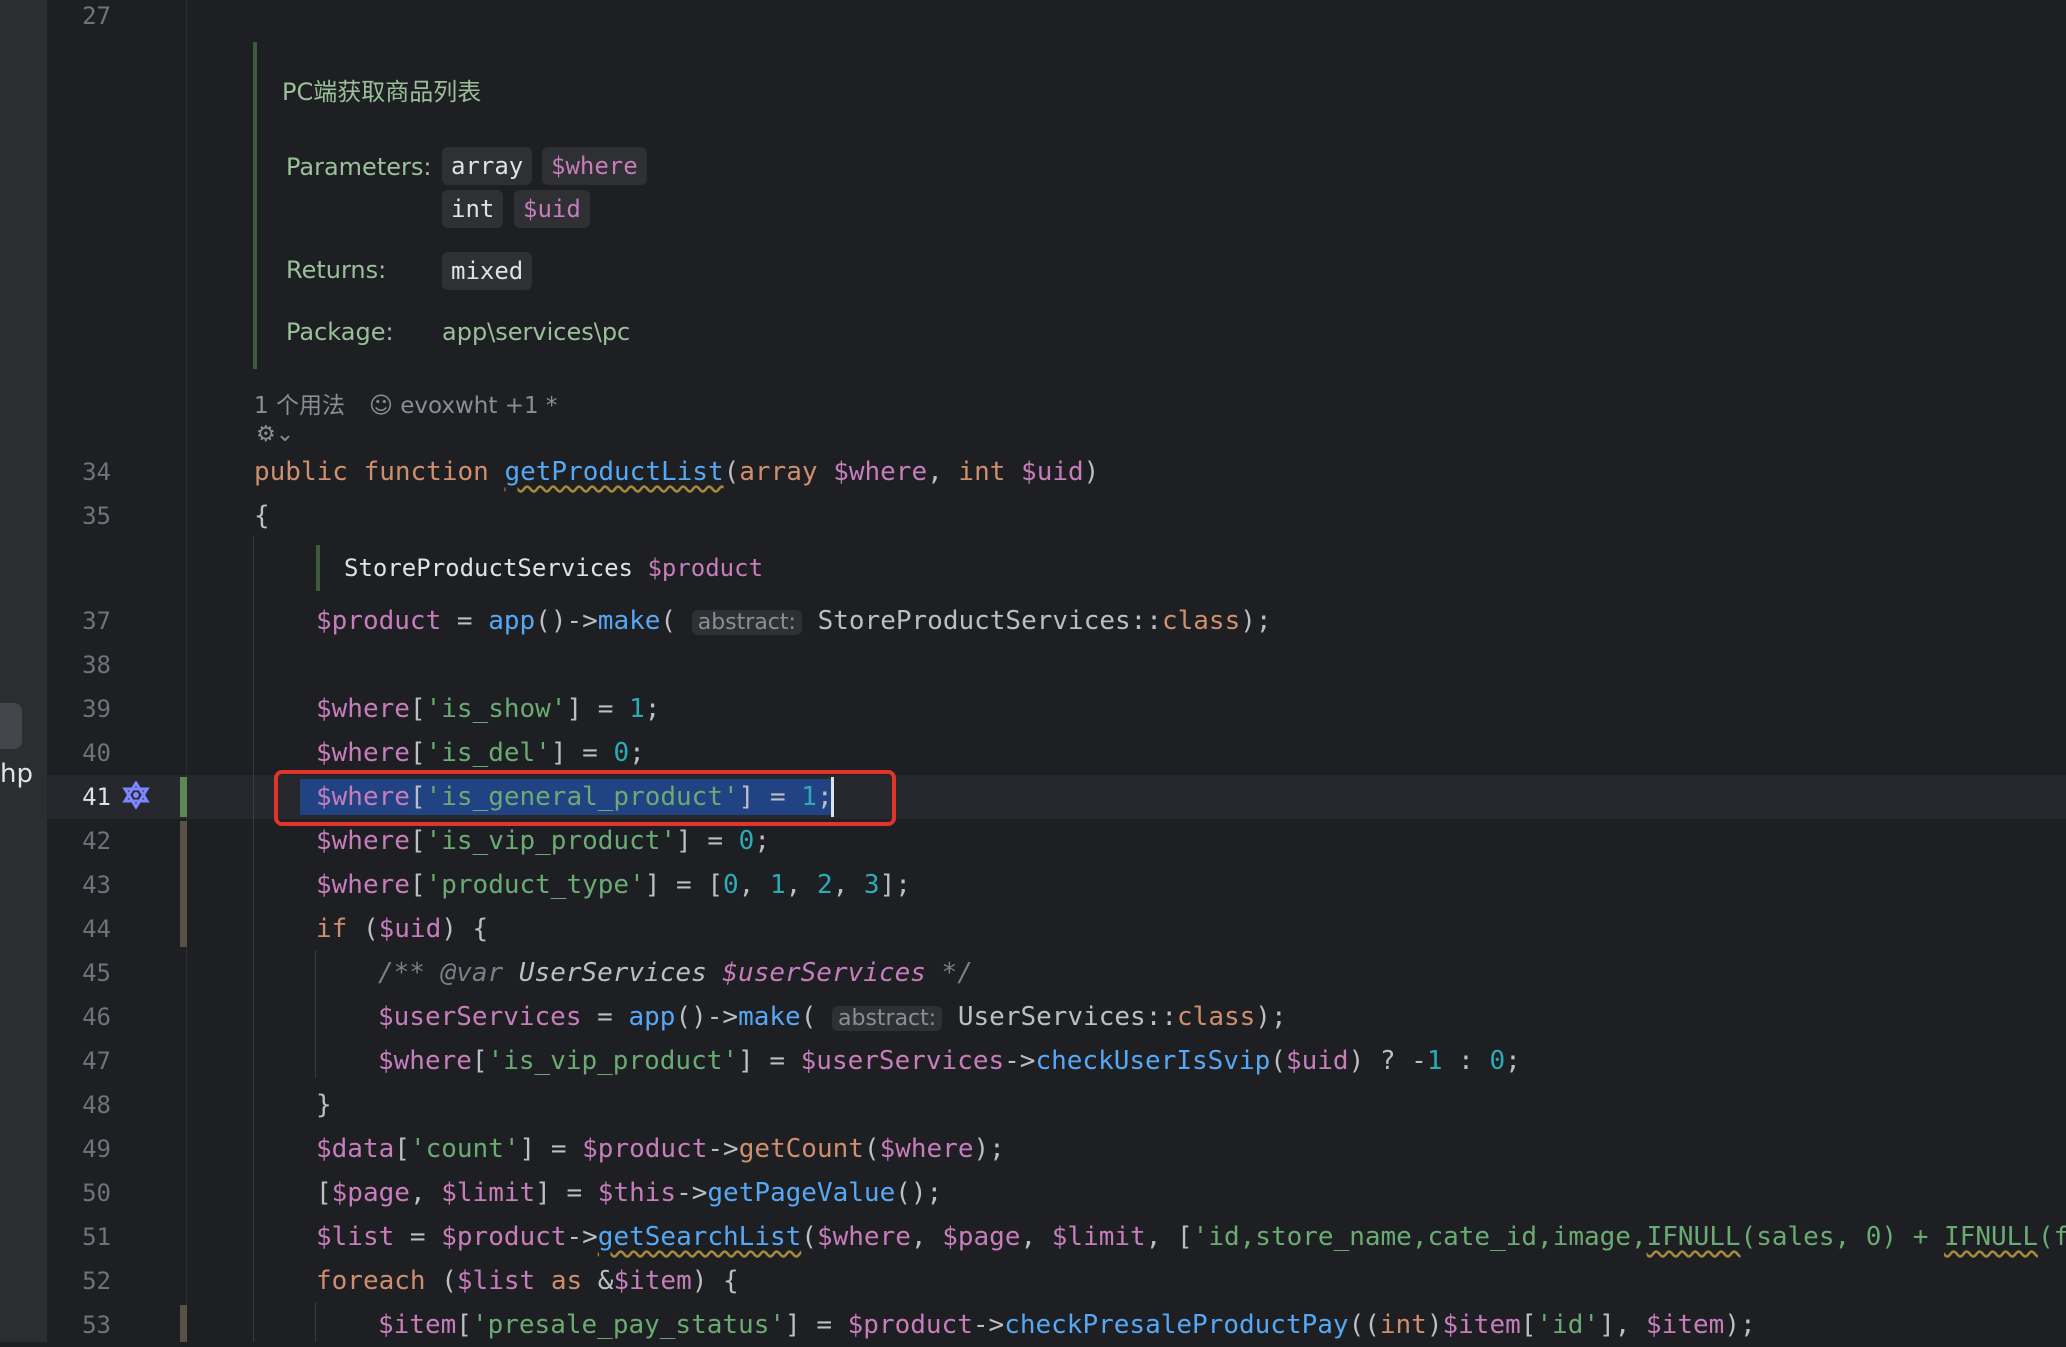  What do you see at coordinates (262, 516) in the screenshot?
I see `code-line-35: {` at bounding box center [262, 516].